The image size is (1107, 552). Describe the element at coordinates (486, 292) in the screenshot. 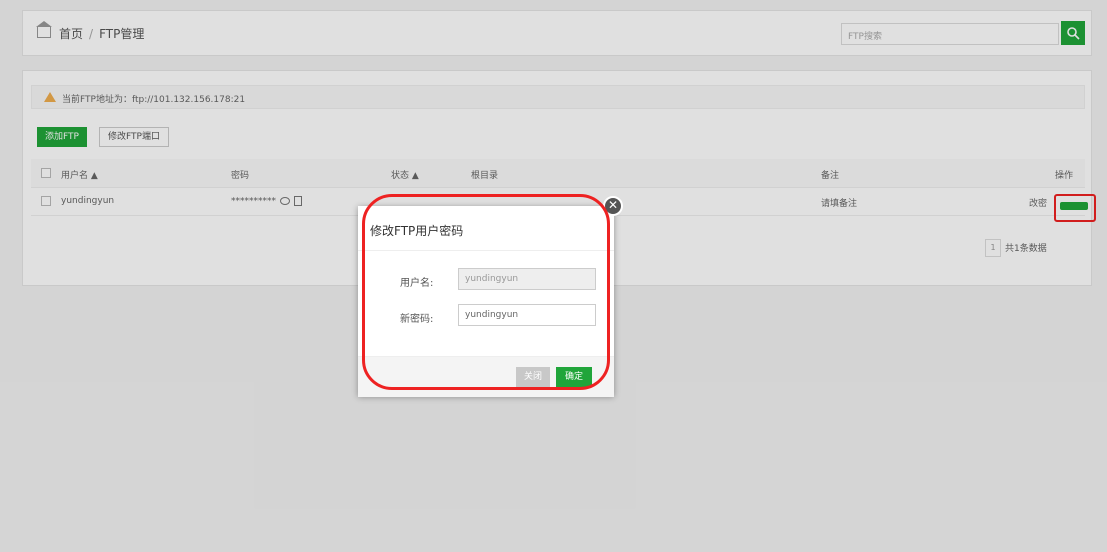

I see `highlight-oval` at that location.